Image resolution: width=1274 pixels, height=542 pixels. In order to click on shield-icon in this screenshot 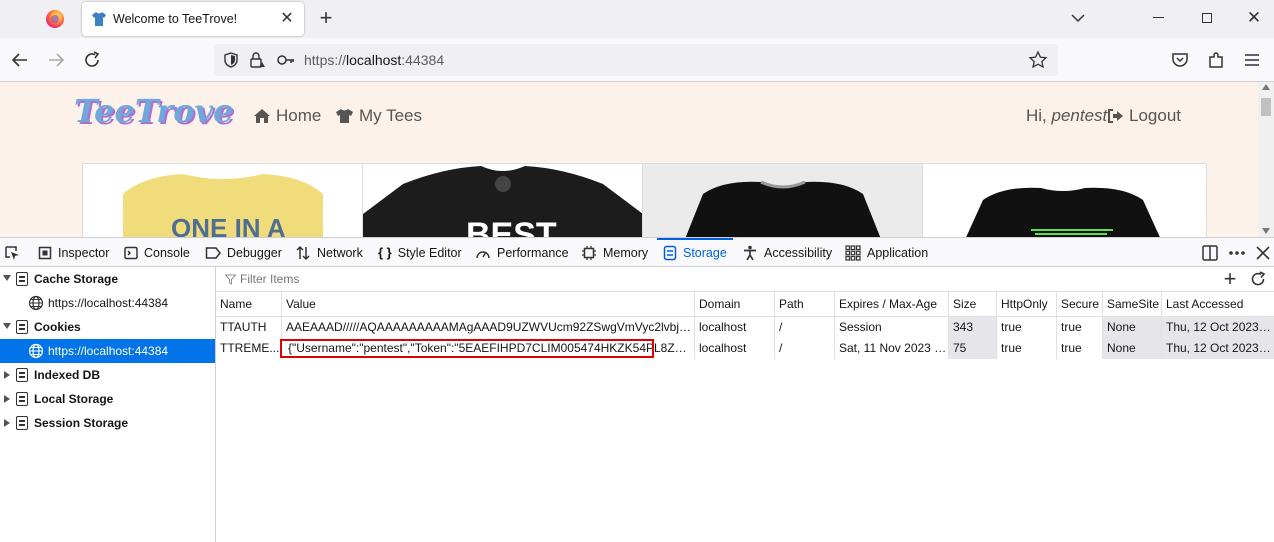, I will do `click(231, 60)`.